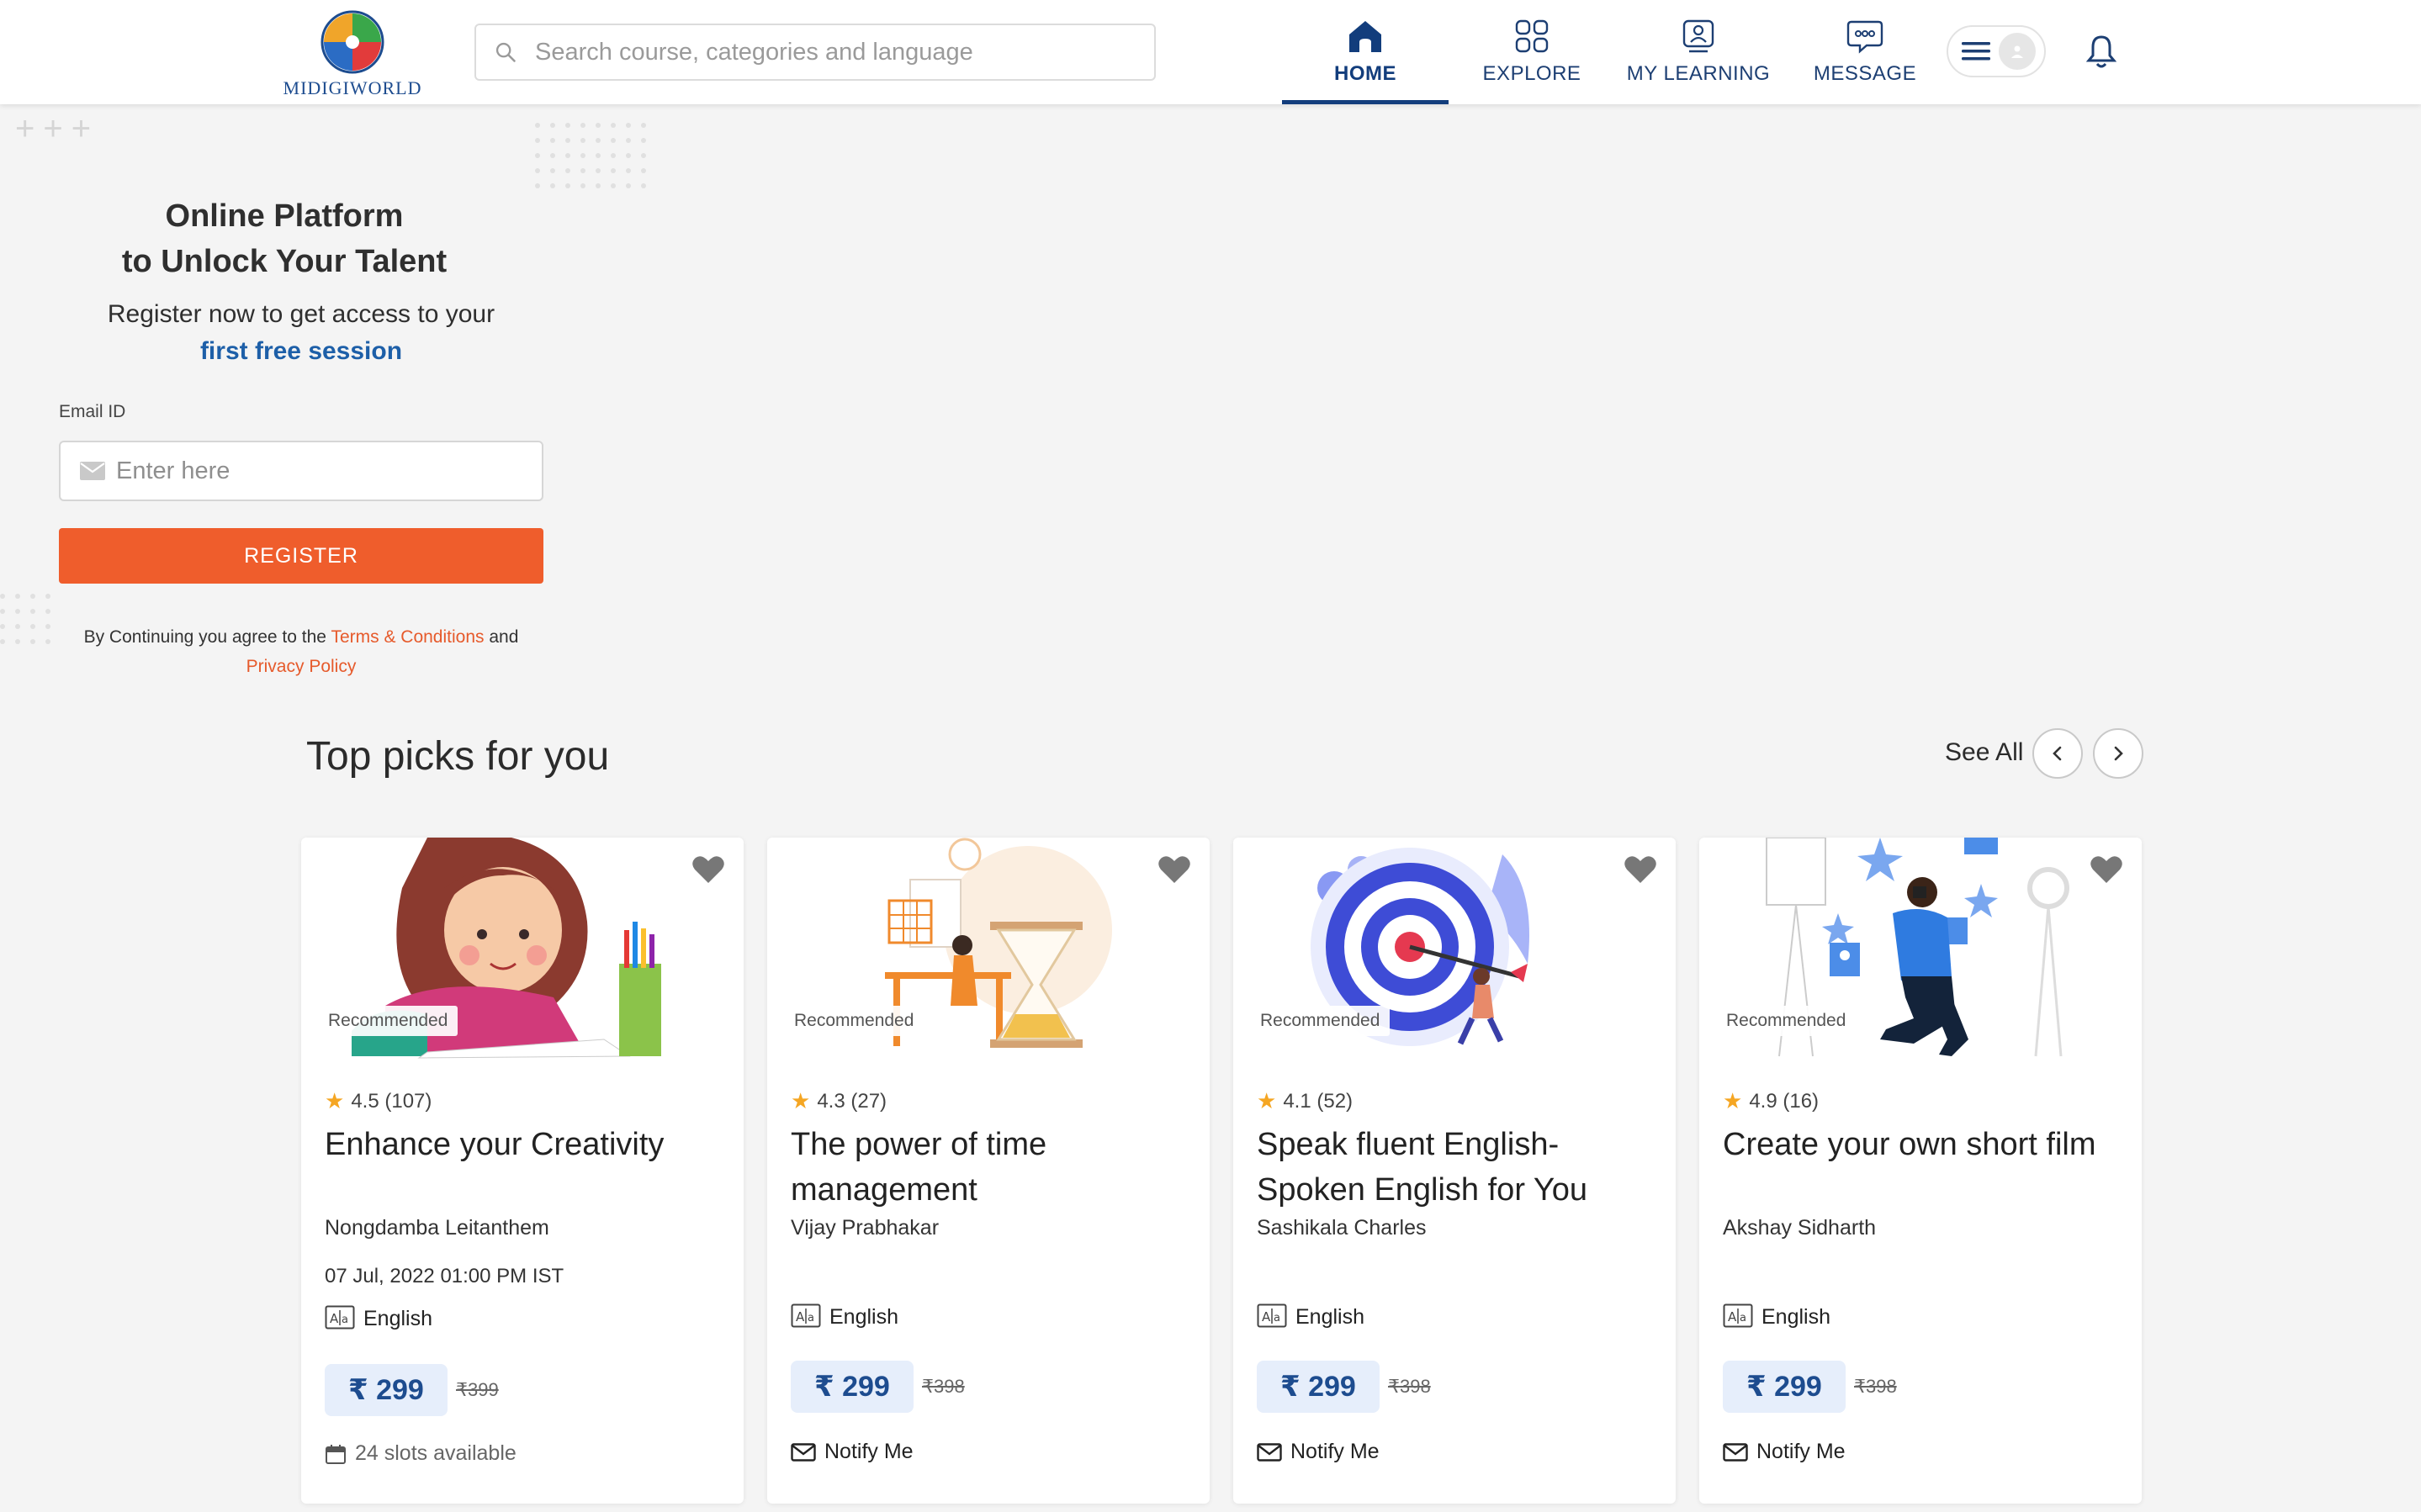 Image resolution: width=2421 pixels, height=1512 pixels. I want to click on avatar, so click(2018, 51).